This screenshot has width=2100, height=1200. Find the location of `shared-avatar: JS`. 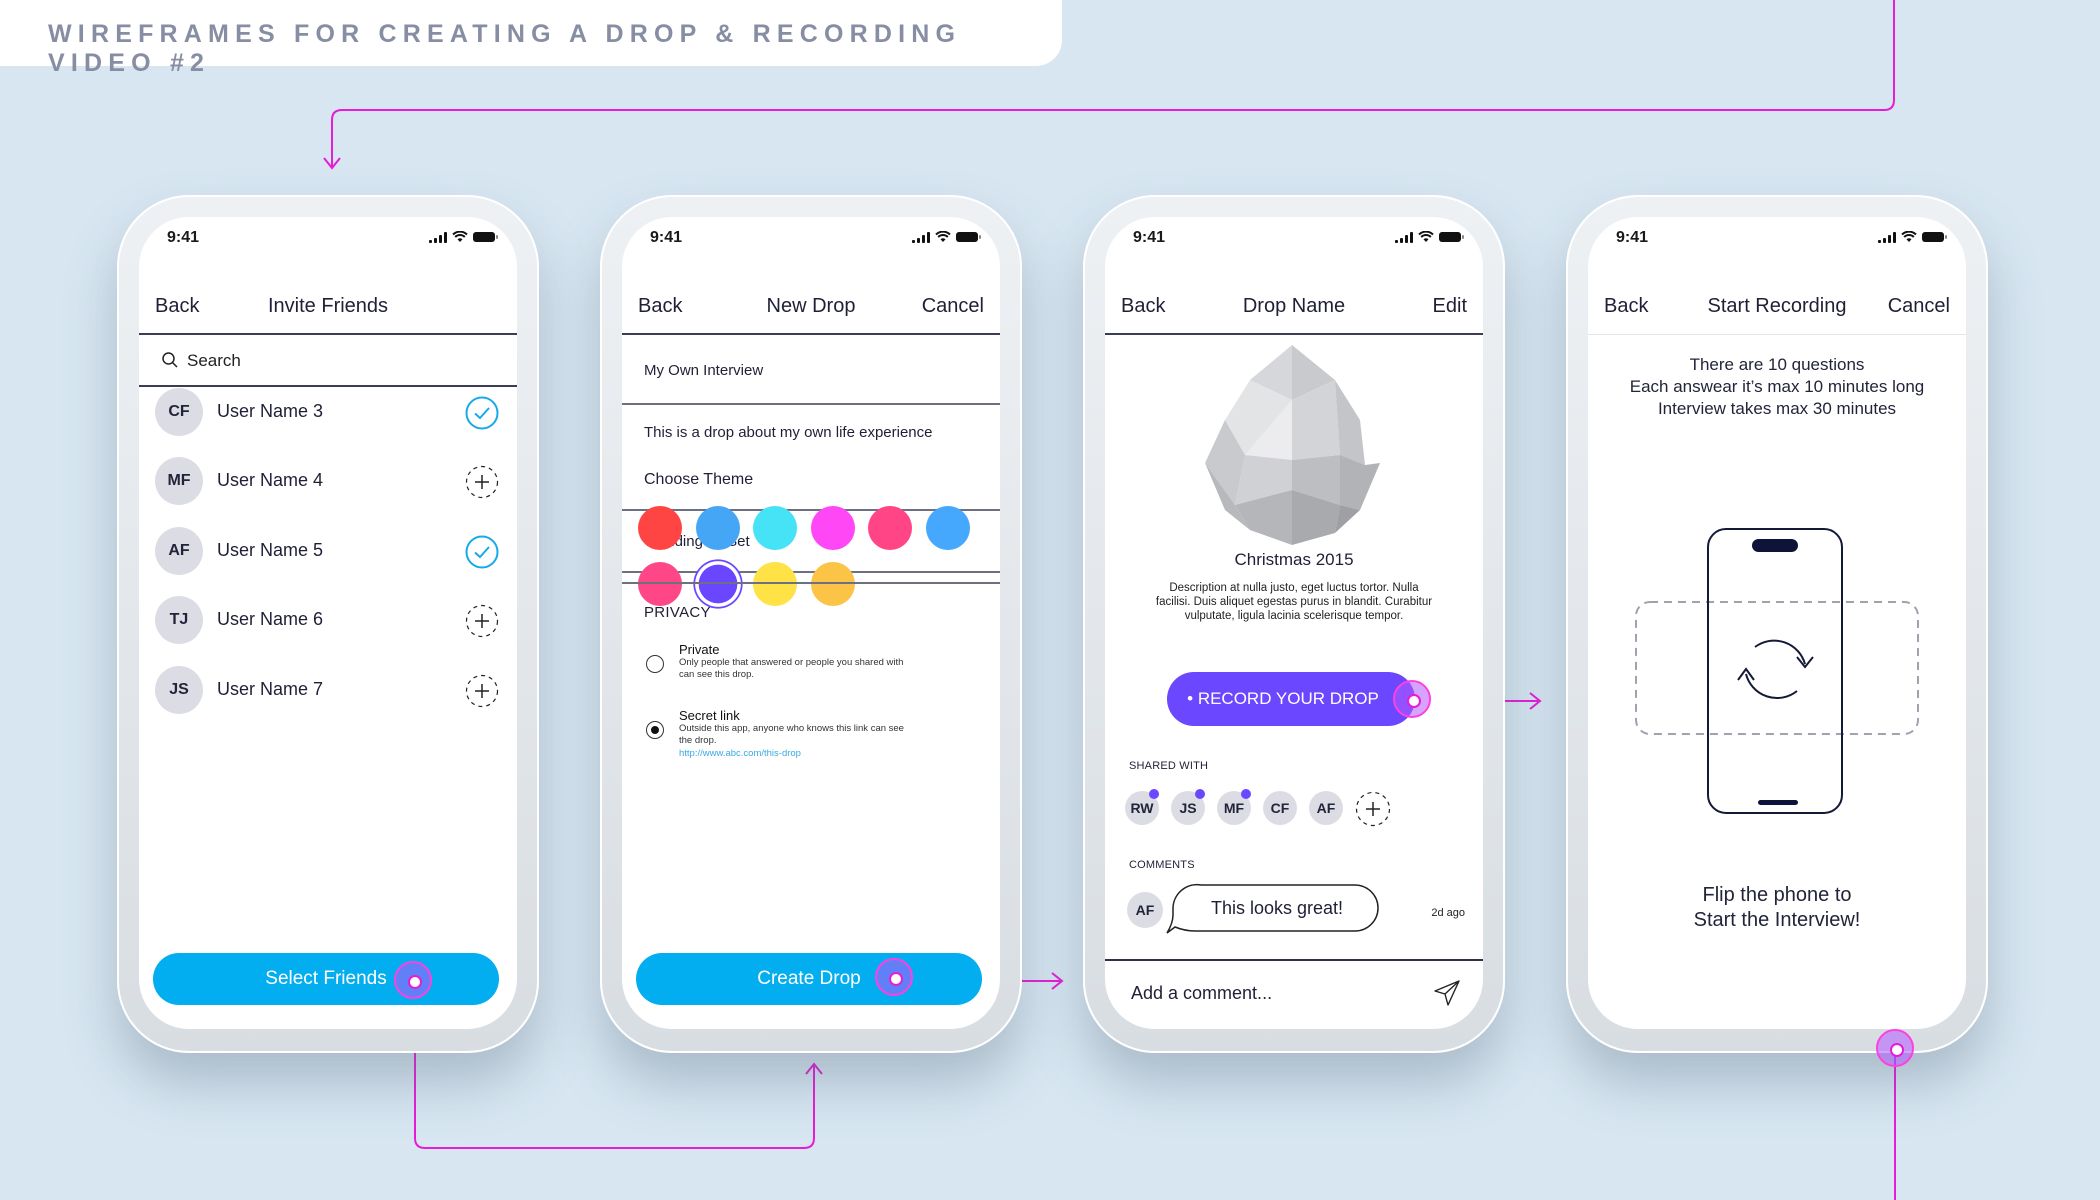

shared-avatar: JS is located at coordinates (1188, 807).